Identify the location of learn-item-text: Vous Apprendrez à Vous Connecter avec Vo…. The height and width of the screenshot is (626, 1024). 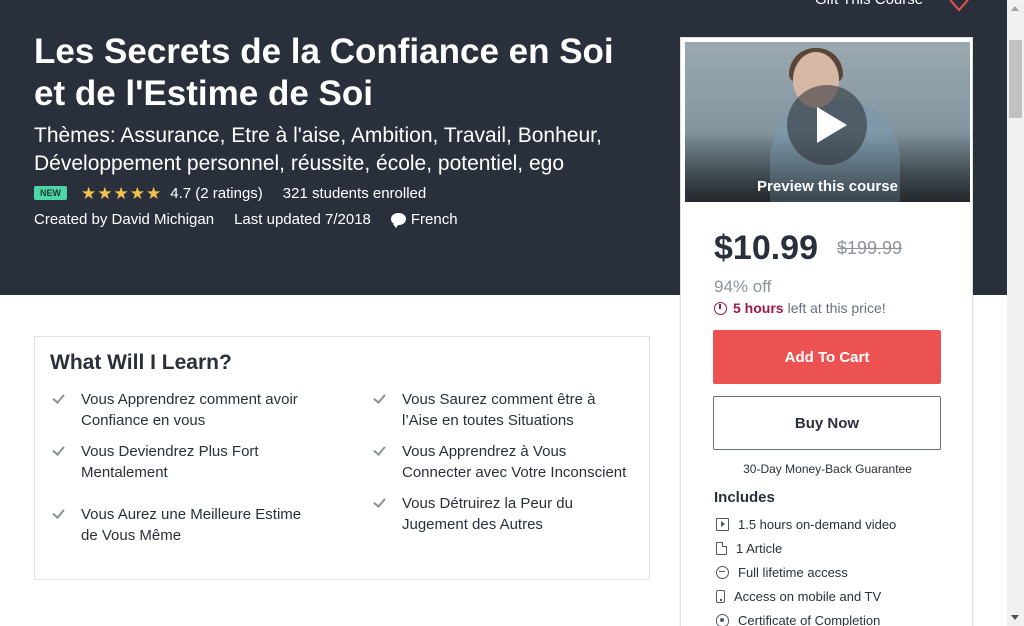
(514, 462).